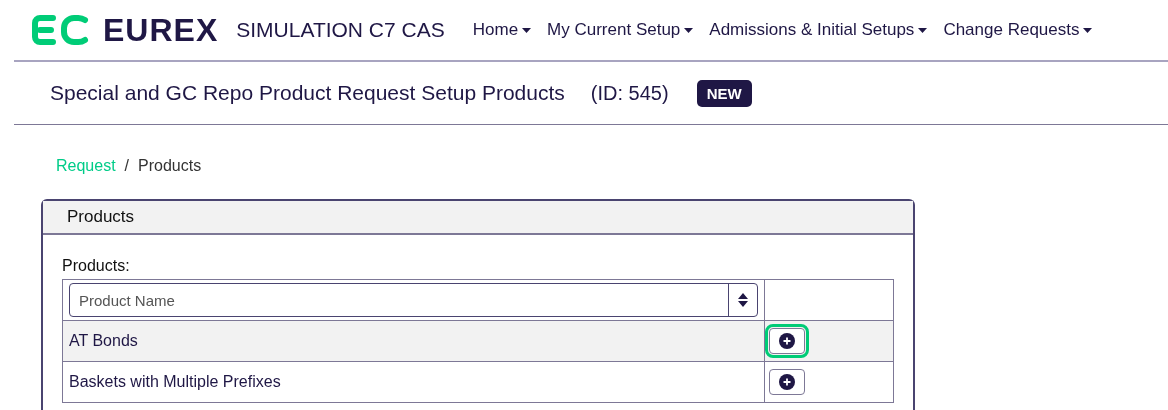  I want to click on breadcrumb-current: Products, so click(170, 166).